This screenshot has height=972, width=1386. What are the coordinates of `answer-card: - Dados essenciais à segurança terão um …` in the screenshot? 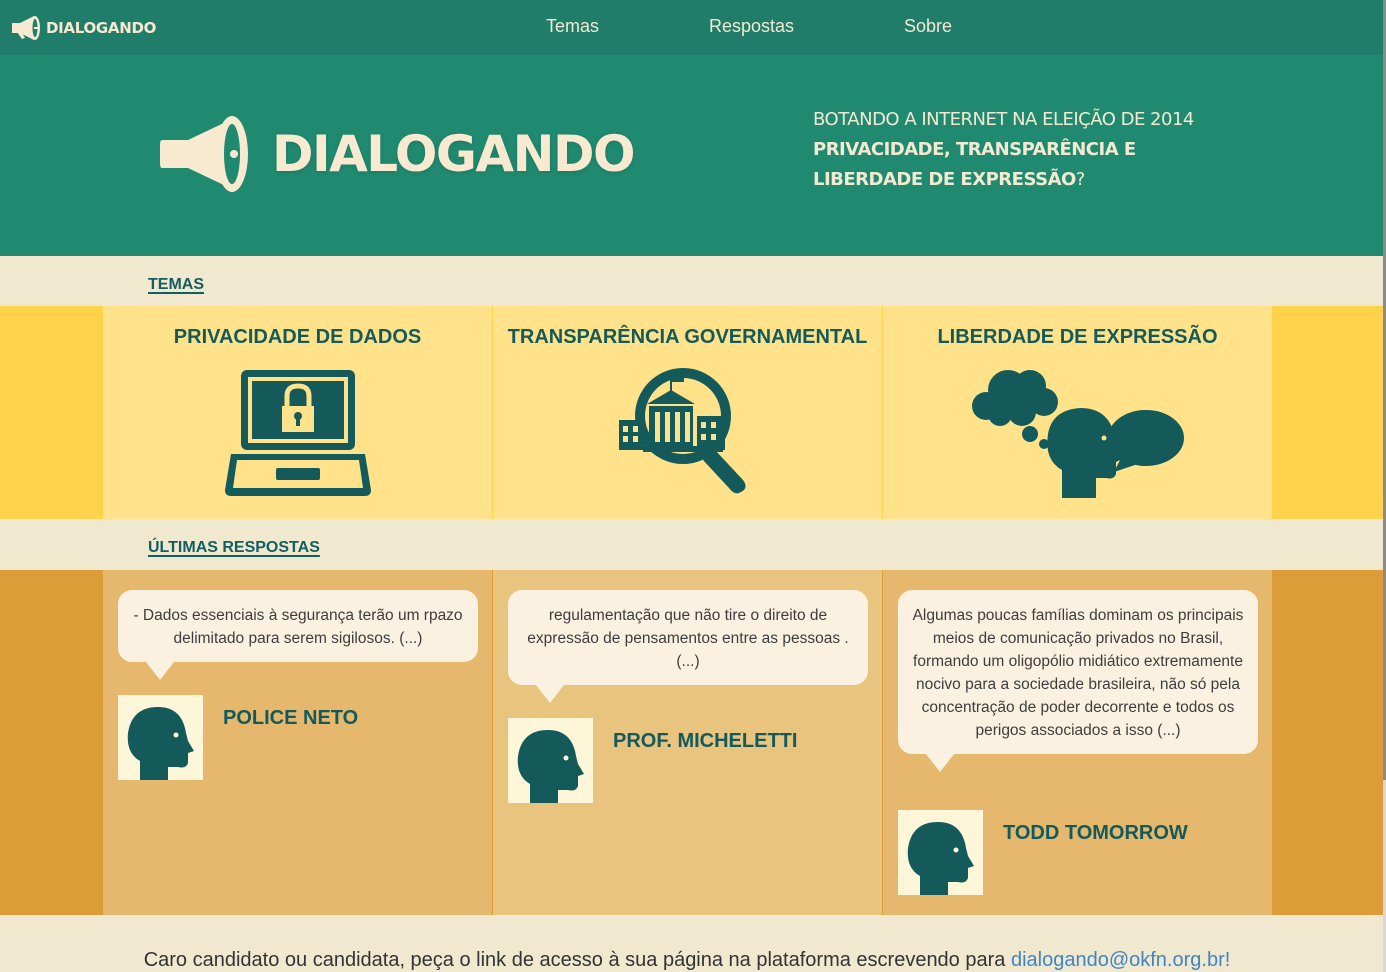 It's located at (297, 742).